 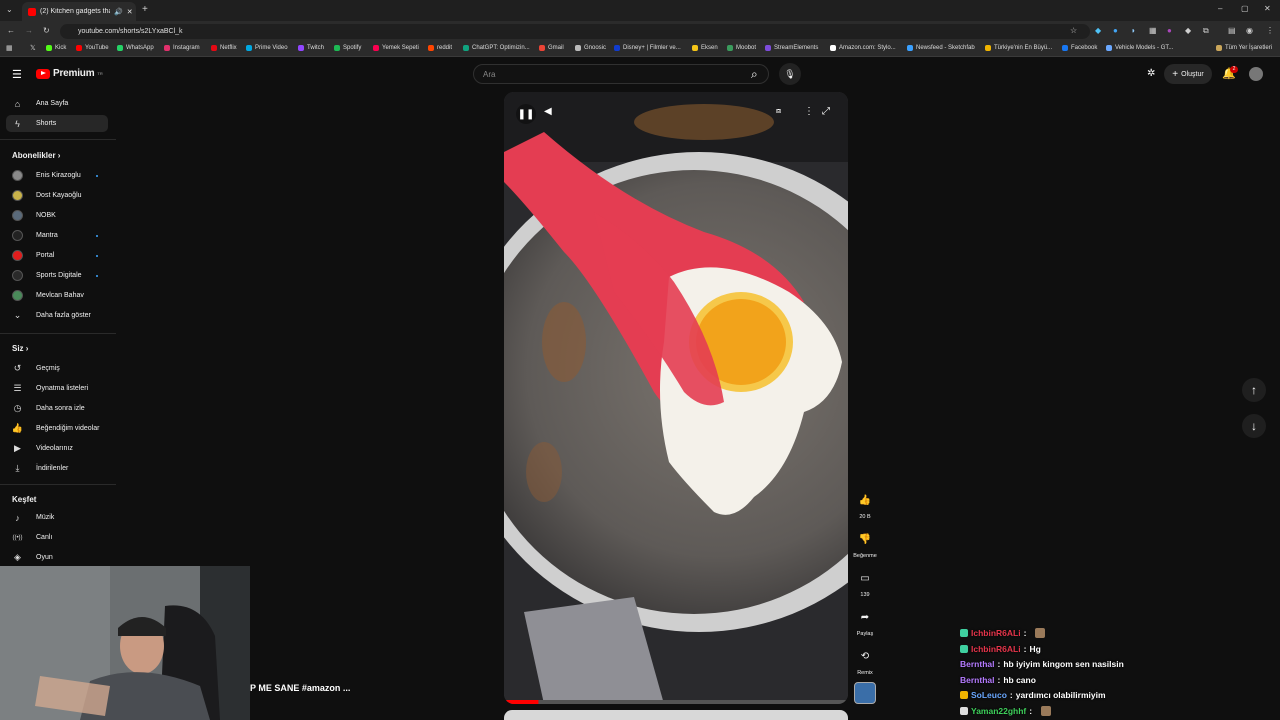 What do you see at coordinates (790, 74) in the screenshot?
I see `mic-icon: 🎙` at bounding box center [790, 74].